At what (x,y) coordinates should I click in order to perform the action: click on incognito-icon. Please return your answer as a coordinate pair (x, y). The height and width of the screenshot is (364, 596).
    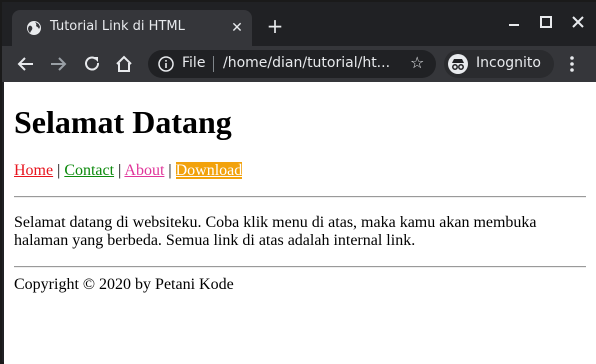
    Looking at the image, I should click on (458, 64).